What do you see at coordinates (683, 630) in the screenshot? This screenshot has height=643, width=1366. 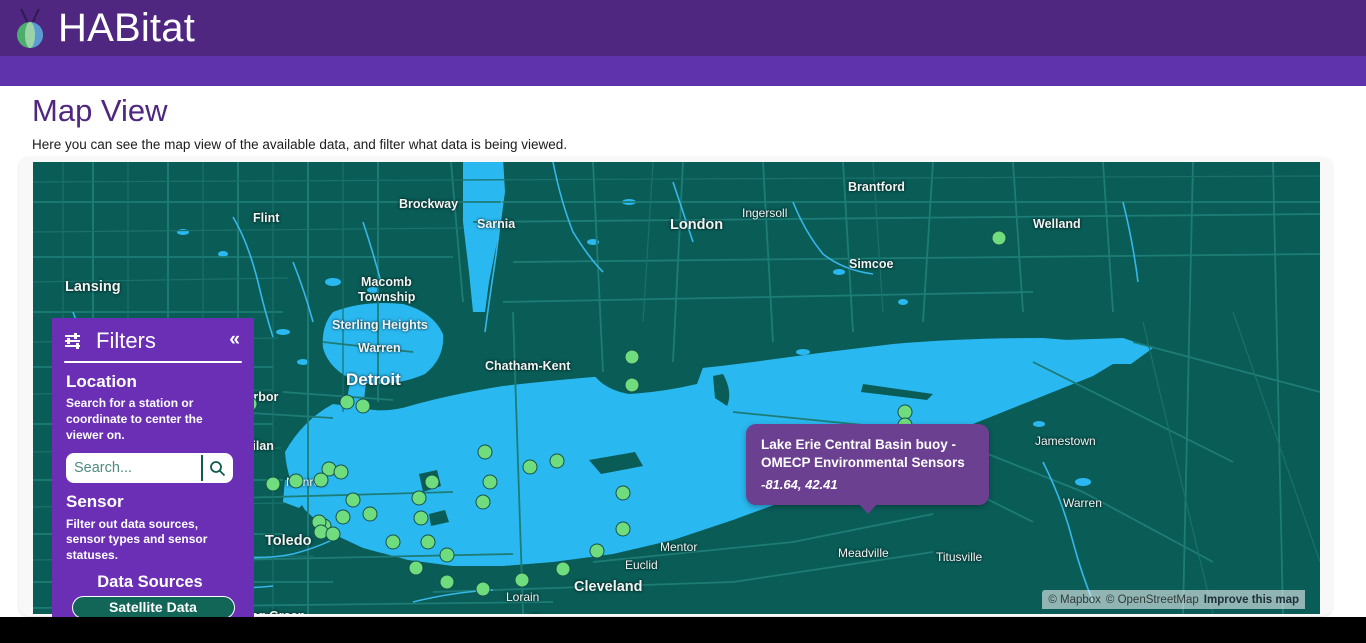 I see `bottom-bar` at bounding box center [683, 630].